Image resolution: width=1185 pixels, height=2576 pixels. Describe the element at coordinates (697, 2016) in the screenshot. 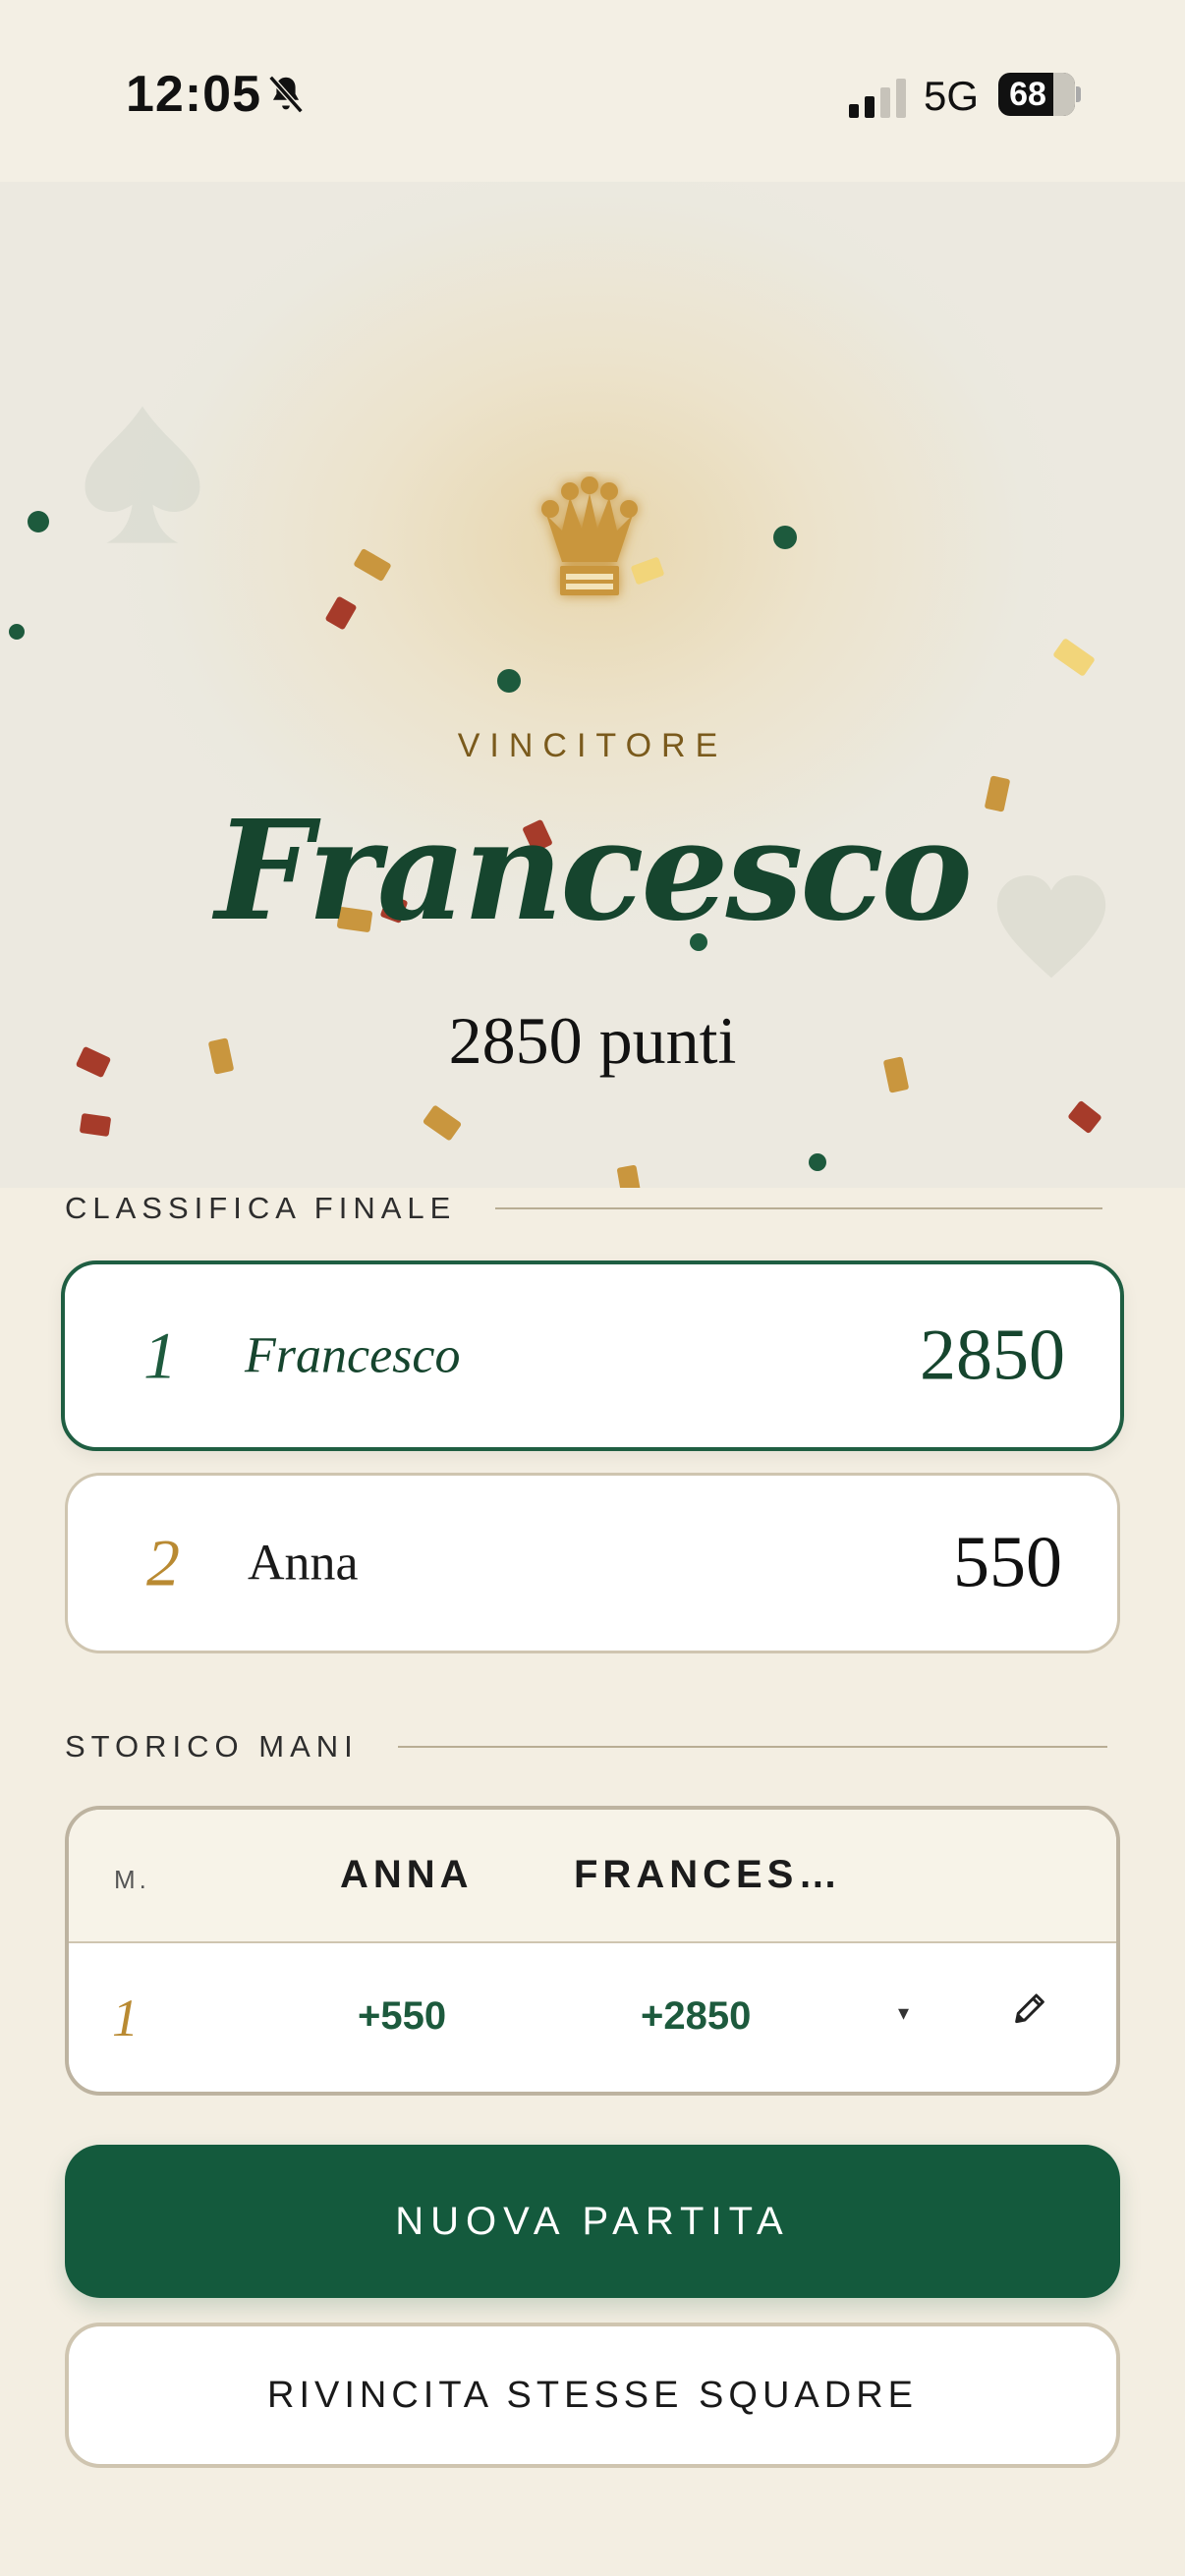

I see `player2-hand-score: +2850` at that location.